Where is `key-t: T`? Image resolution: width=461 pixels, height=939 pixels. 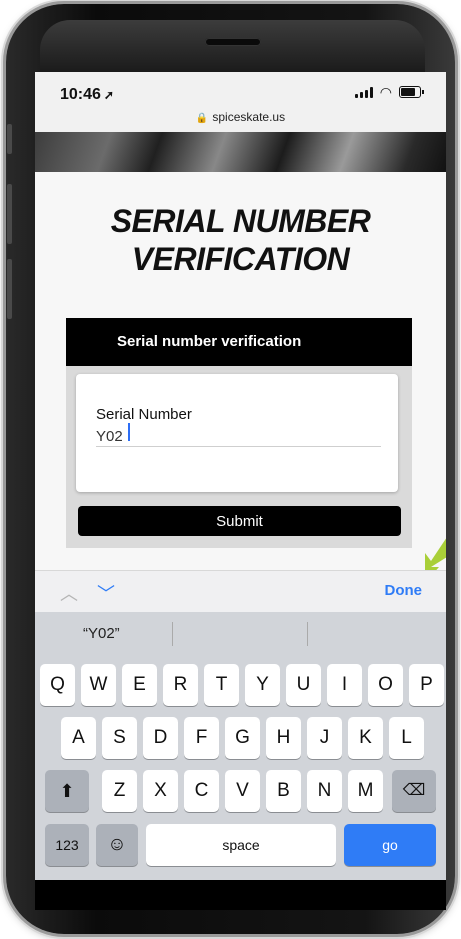
key-t: T is located at coordinates (221, 685).